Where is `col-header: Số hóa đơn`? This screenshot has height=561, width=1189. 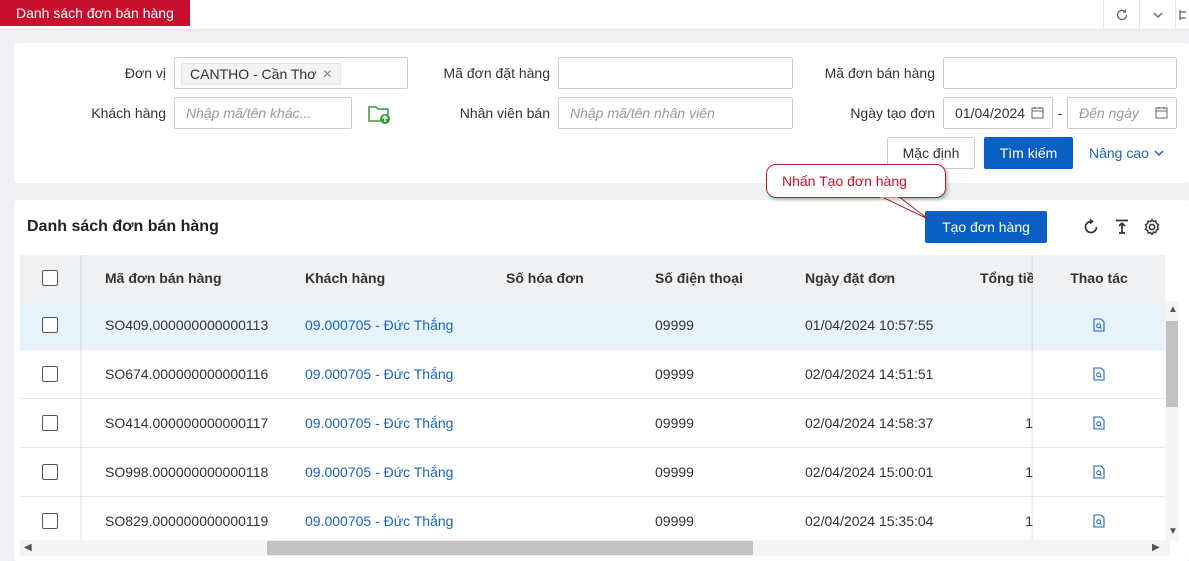
col-header: Số hóa đơn is located at coordinates (576, 278).